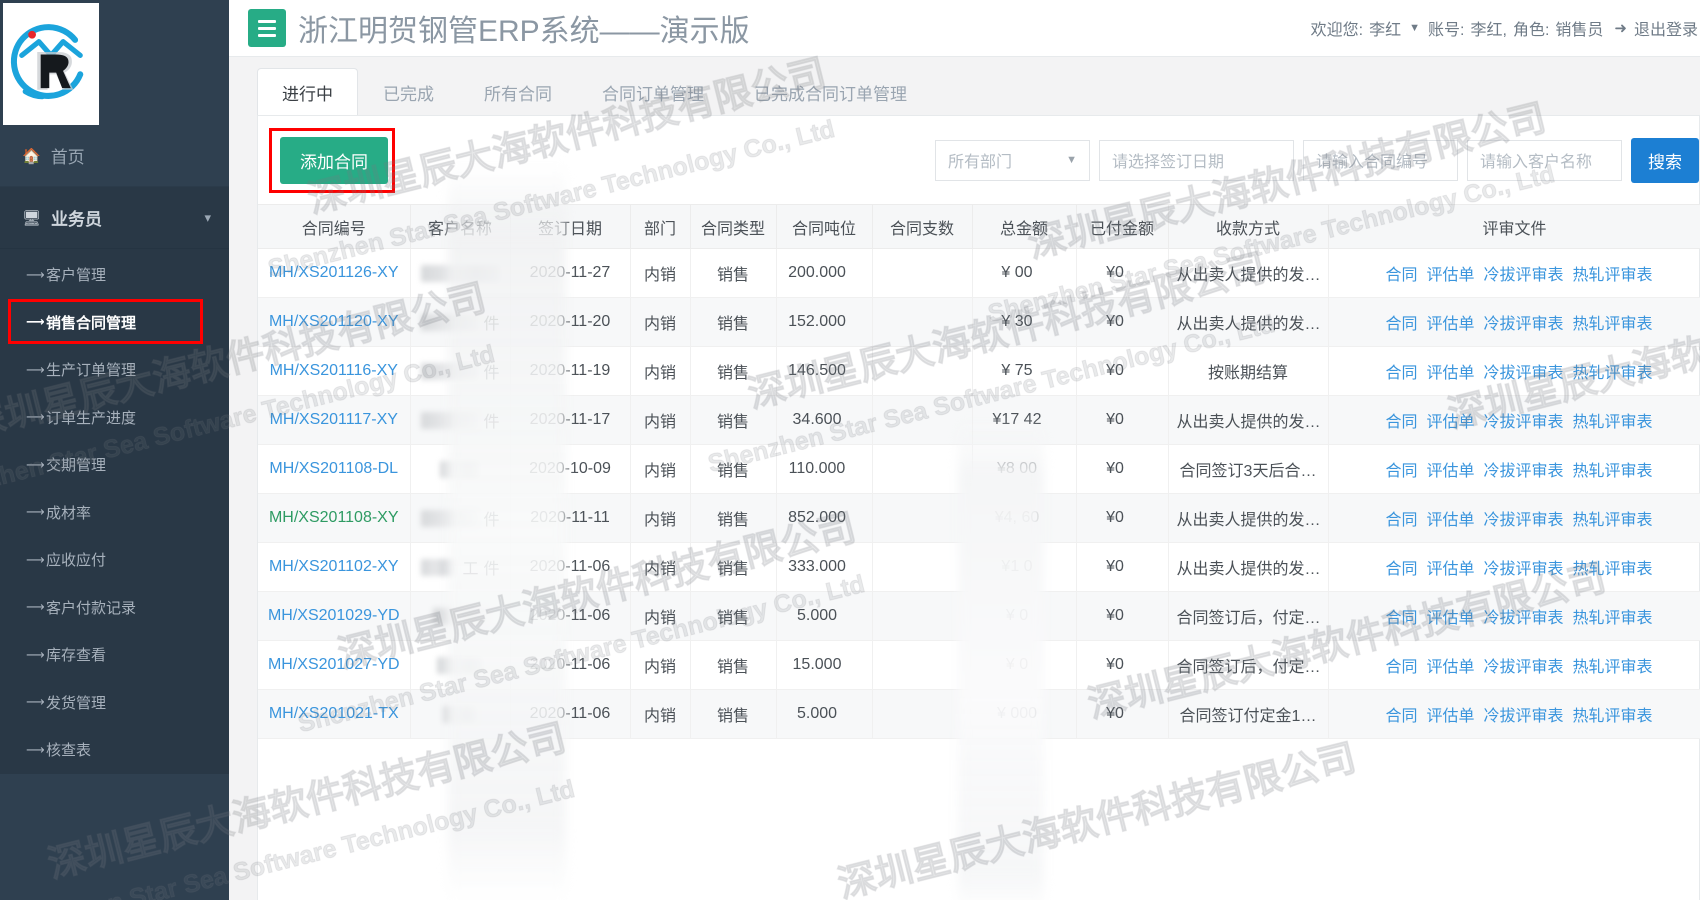 The image size is (1700, 900). Describe the element at coordinates (1024, 226) in the screenshot. I see `column-header-total-amount: 总金额` at that location.